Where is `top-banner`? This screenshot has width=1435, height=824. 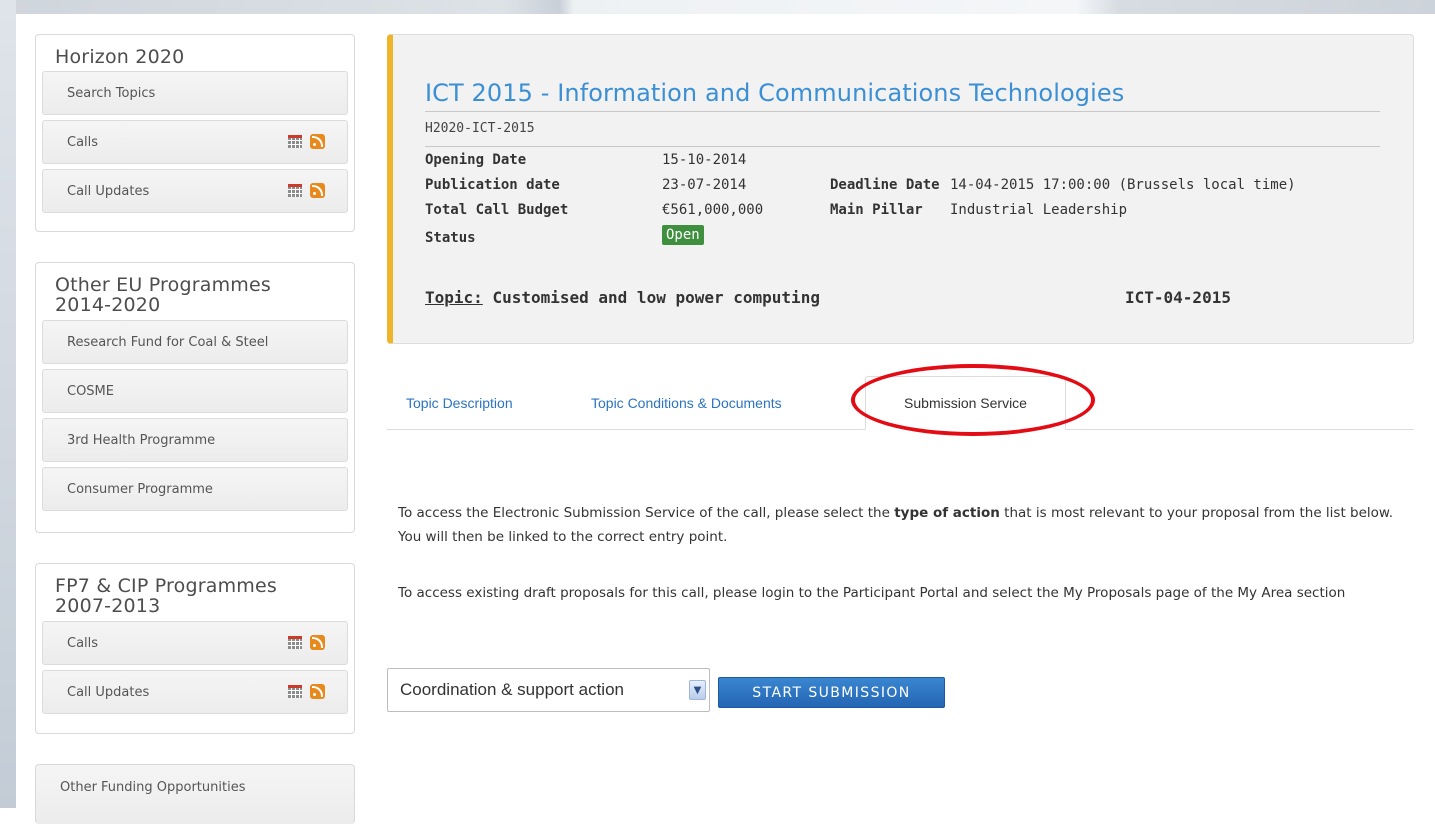
top-banner is located at coordinates (717, 7).